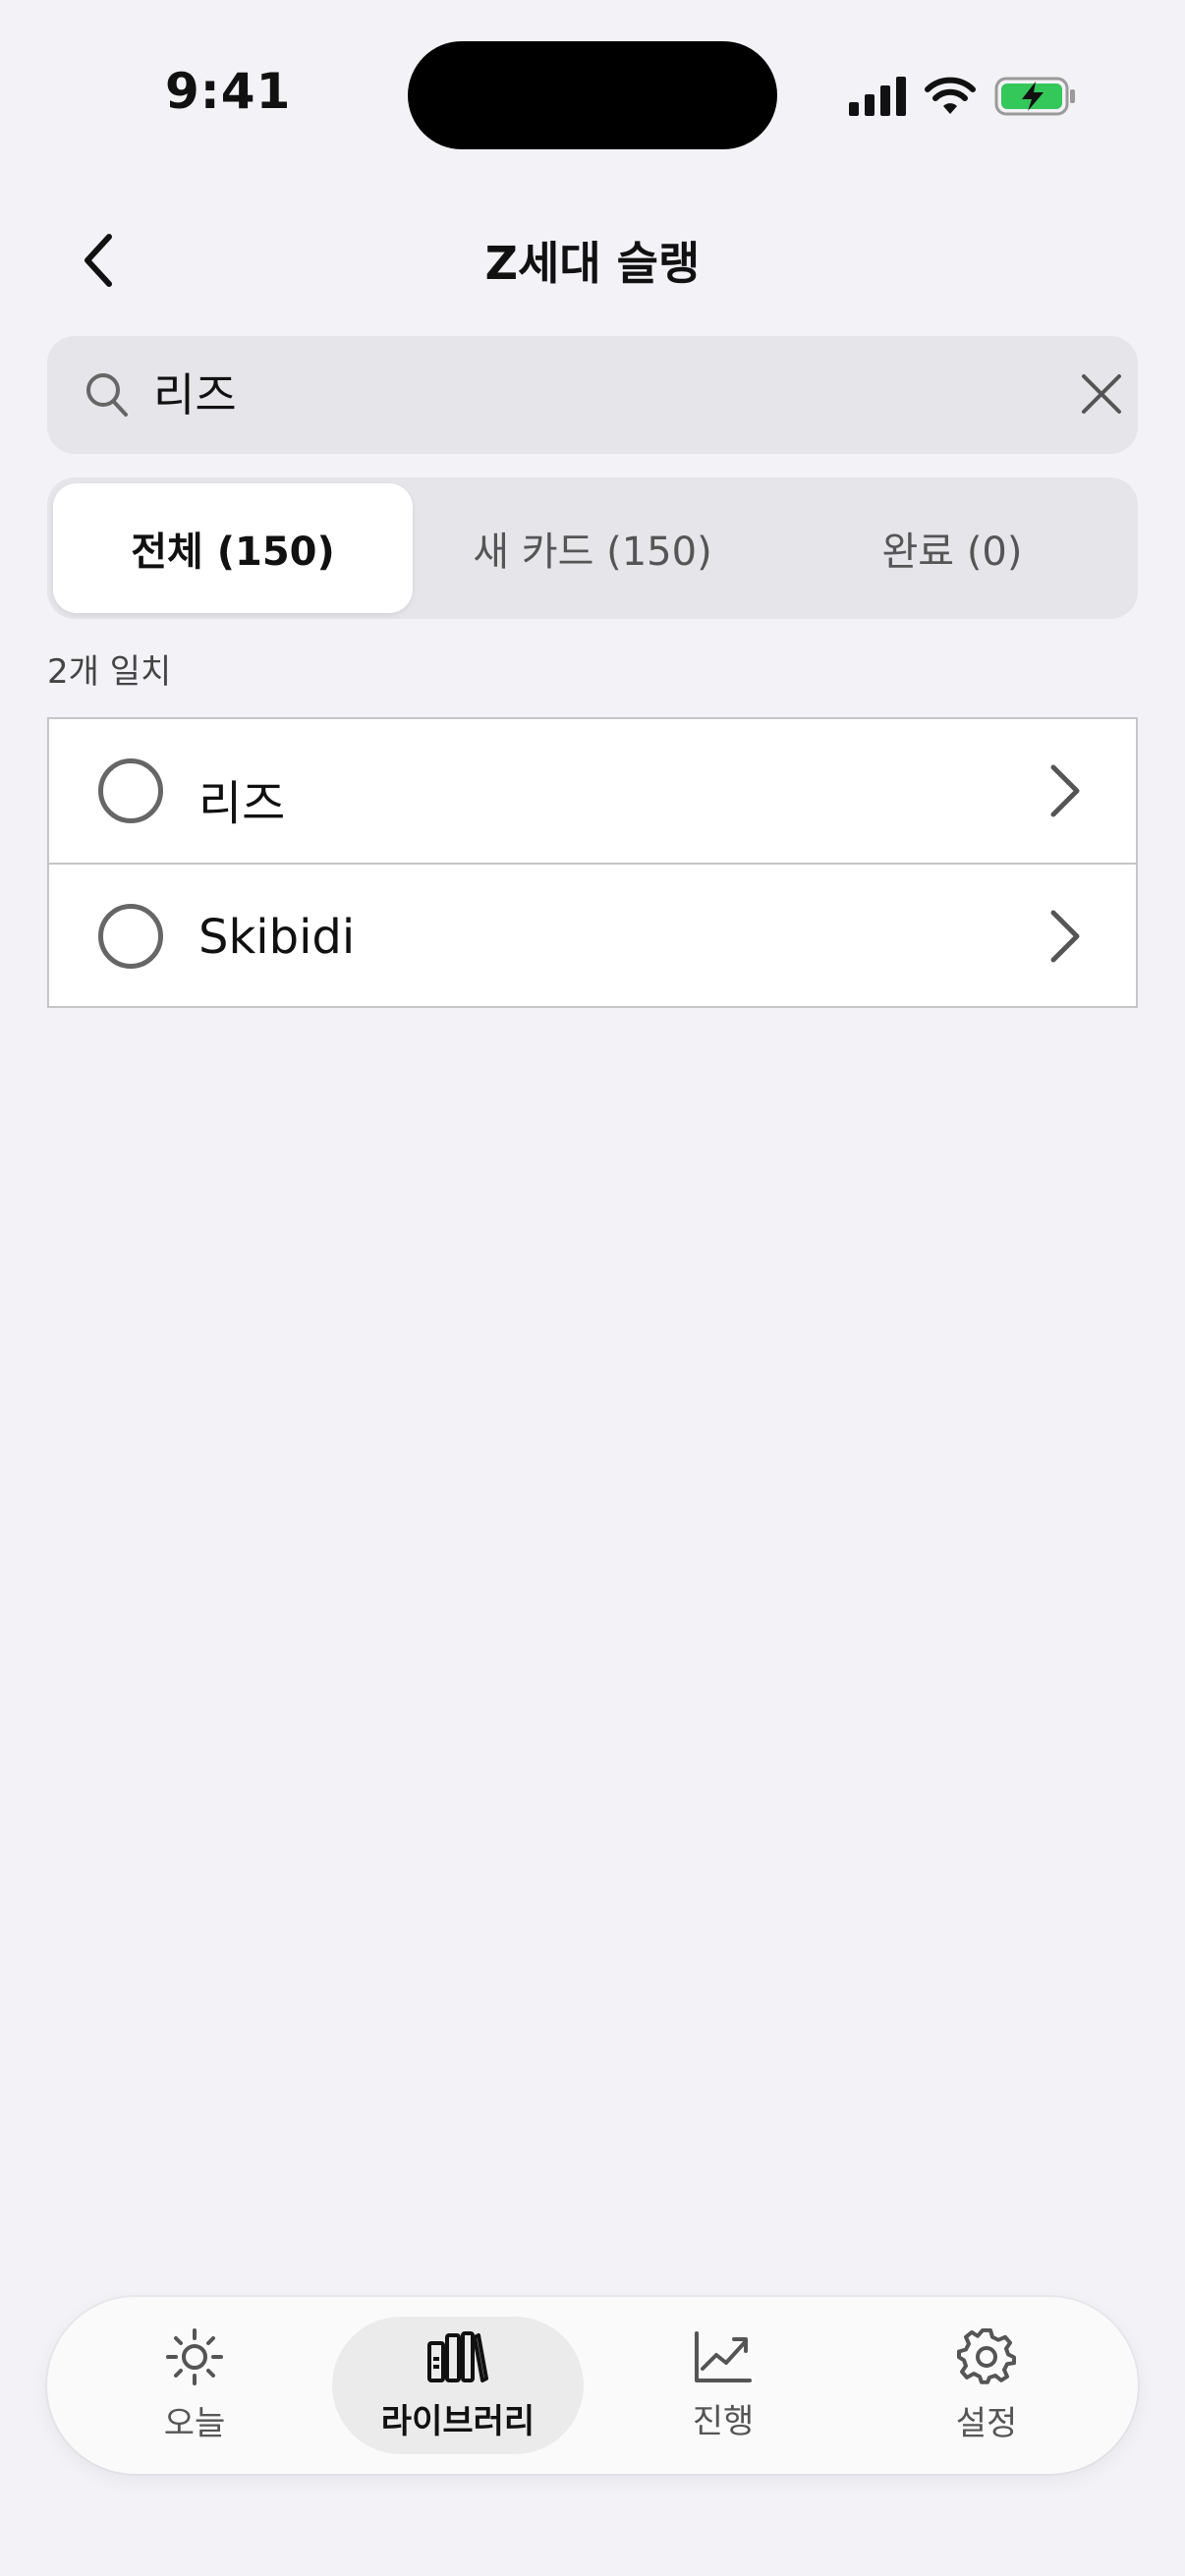 The height and width of the screenshot is (2576, 1185). Describe the element at coordinates (1102, 394) in the screenshot. I see `clear-search-icon` at that location.